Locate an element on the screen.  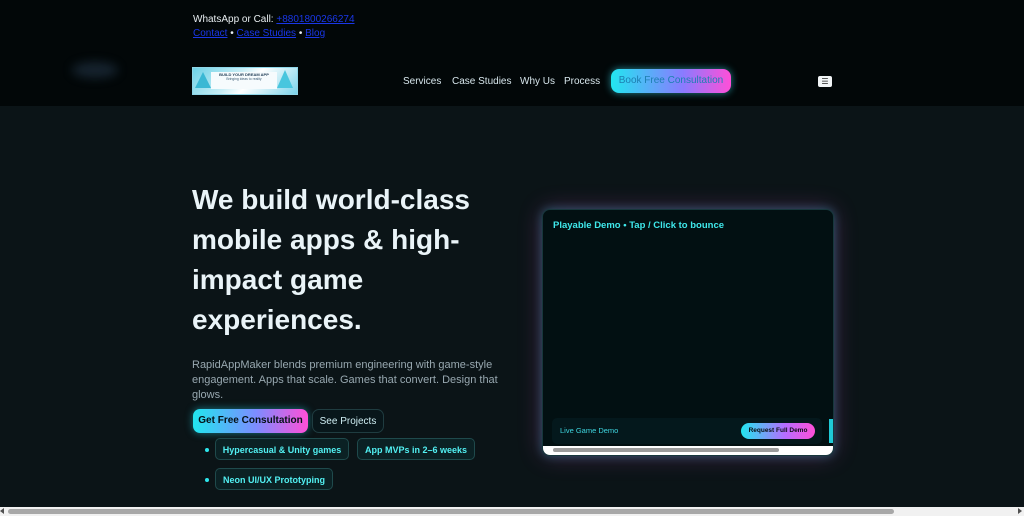
nav-case-studies: Case Studies is located at coordinates (481, 81).